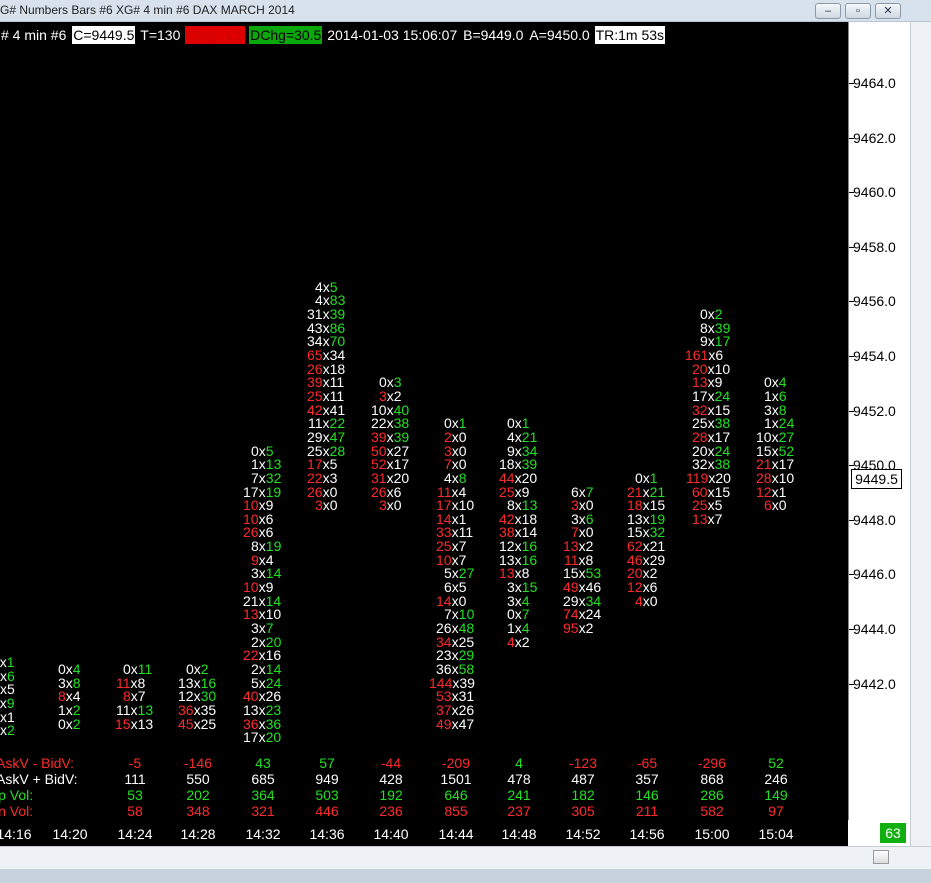 This screenshot has width=931, height=883. What do you see at coordinates (273, 737) in the screenshot?
I see `ask-volume: 20` at bounding box center [273, 737].